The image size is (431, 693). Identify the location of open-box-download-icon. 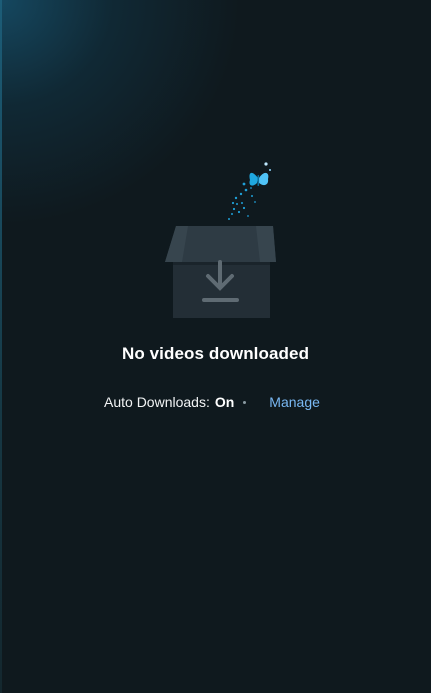
(220, 240).